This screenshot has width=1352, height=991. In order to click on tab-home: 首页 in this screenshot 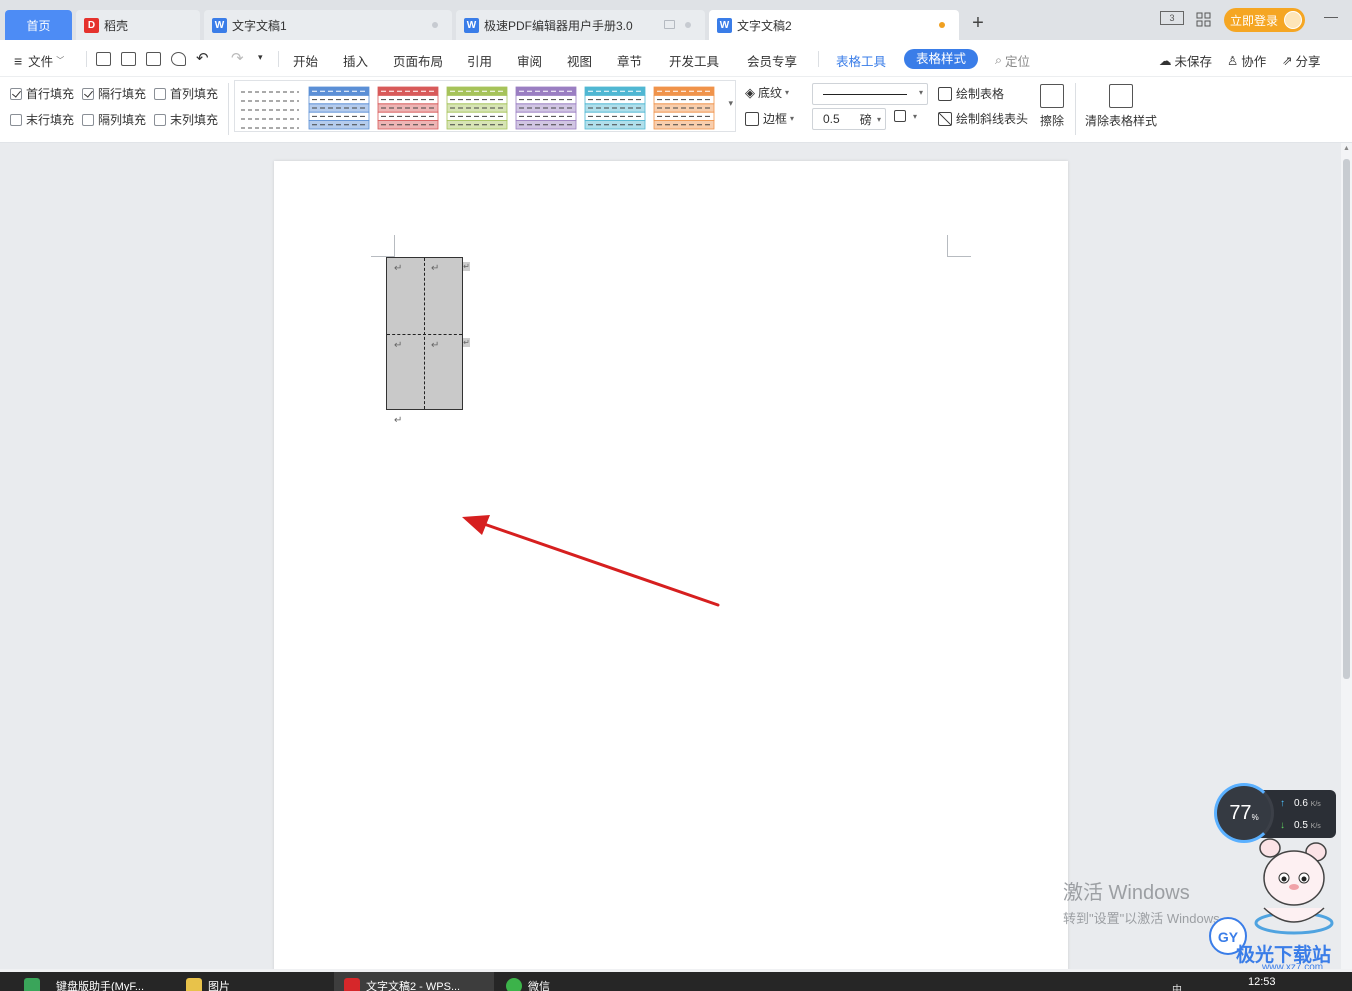, I will do `click(38, 25)`.